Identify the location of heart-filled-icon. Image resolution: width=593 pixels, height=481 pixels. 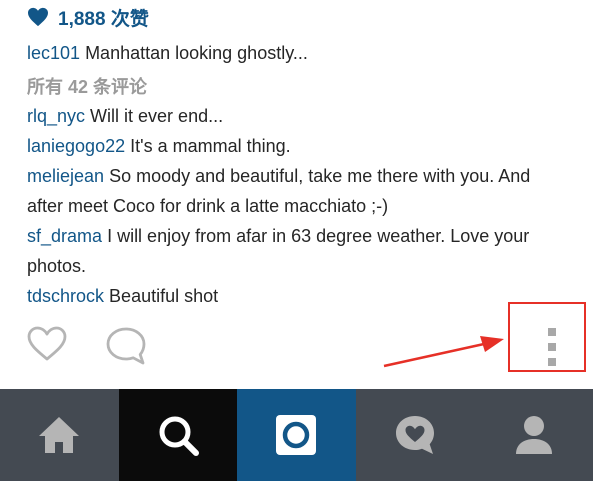
(38, 17).